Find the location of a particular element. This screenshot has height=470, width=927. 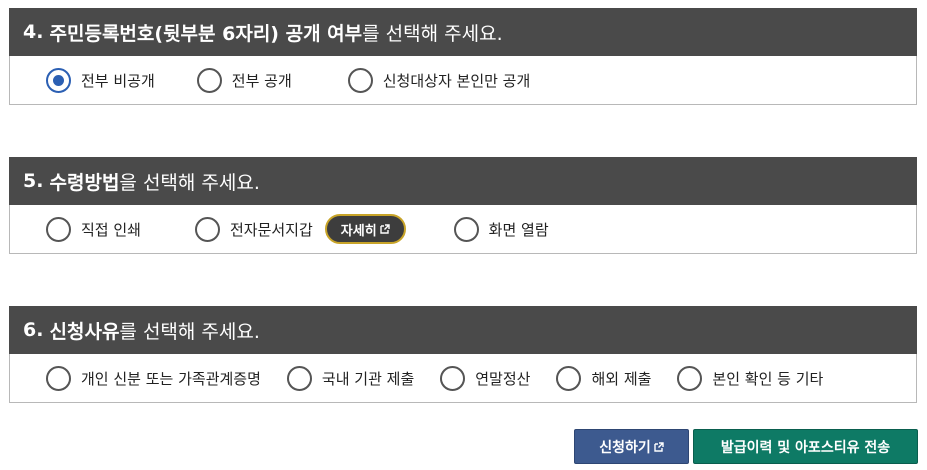

radio-group-disclosure: 전부 비공개 전부 공개 신청대상자 본인만 공개 is located at coordinates (463, 80).